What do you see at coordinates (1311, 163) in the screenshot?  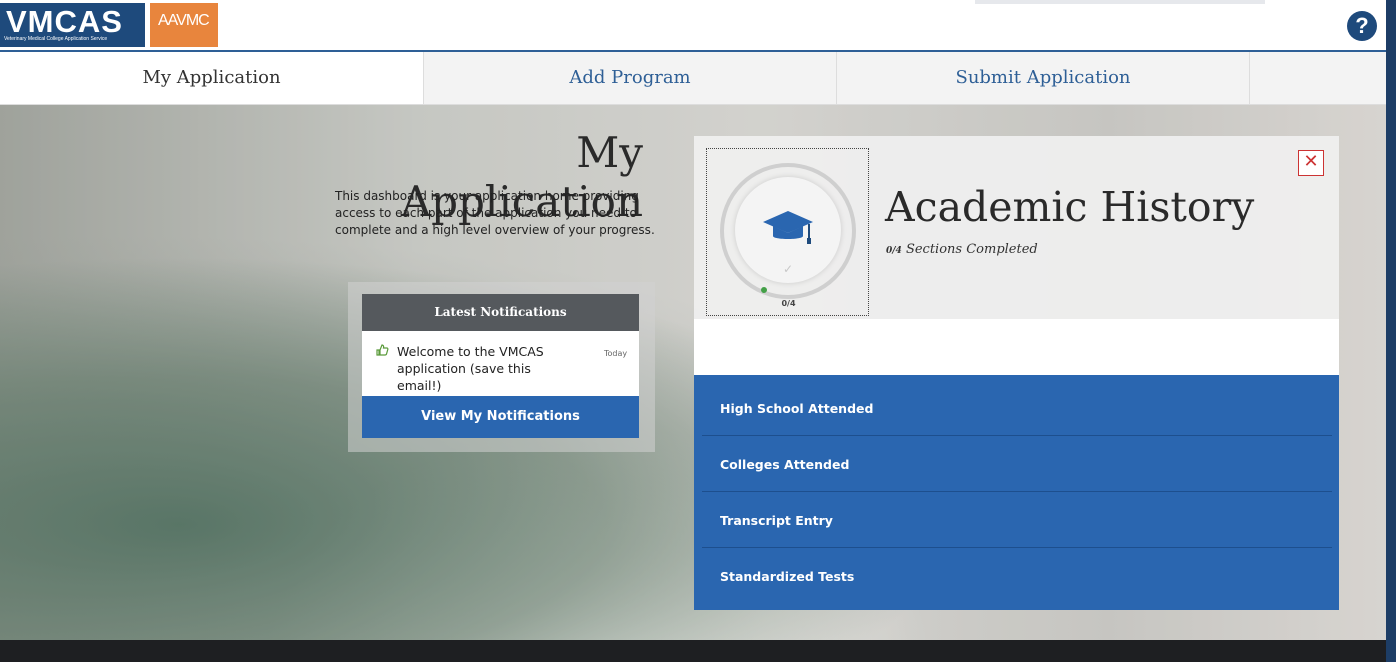 I see `close-button: ✕` at bounding box center [1311, 163].